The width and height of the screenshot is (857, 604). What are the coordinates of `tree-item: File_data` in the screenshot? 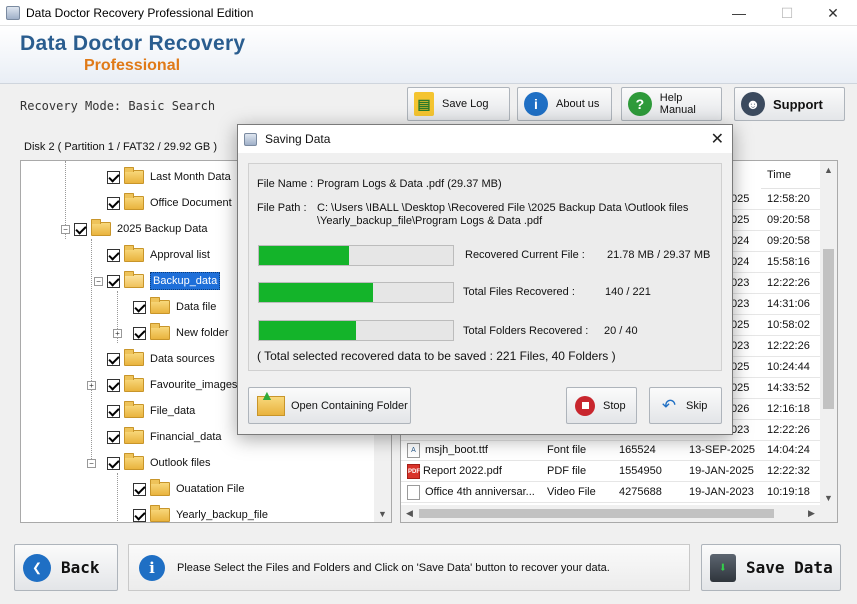 It's located at (151, 411).